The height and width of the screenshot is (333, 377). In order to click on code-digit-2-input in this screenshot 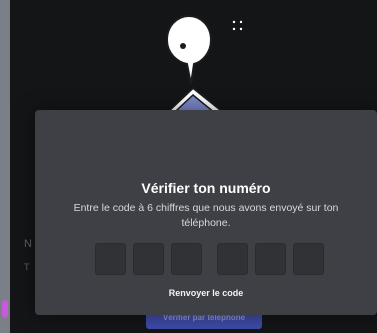, I will do `click(148, 259)`.